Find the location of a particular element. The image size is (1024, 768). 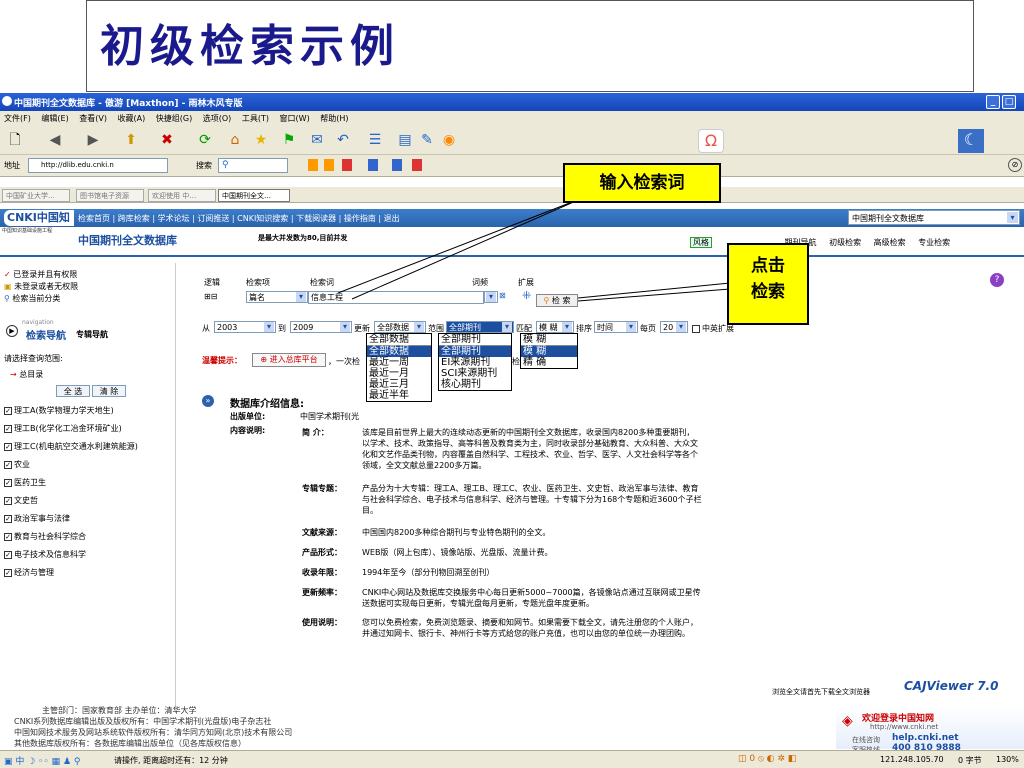

callout-line-term2 is located at coordinates (468, 248).